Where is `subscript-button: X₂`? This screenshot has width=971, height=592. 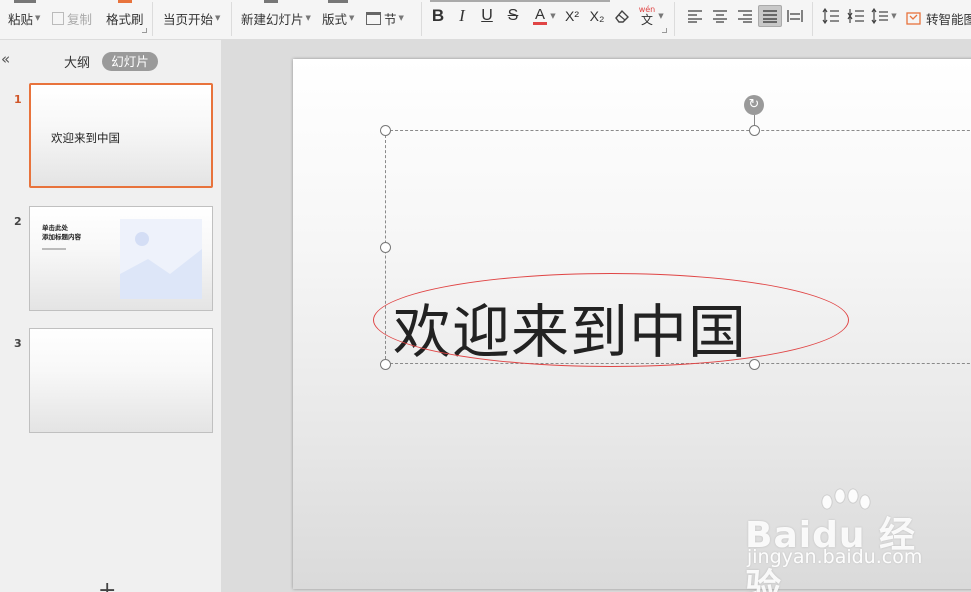 subscript-button: X₂ is located at coordinates (597, 16).